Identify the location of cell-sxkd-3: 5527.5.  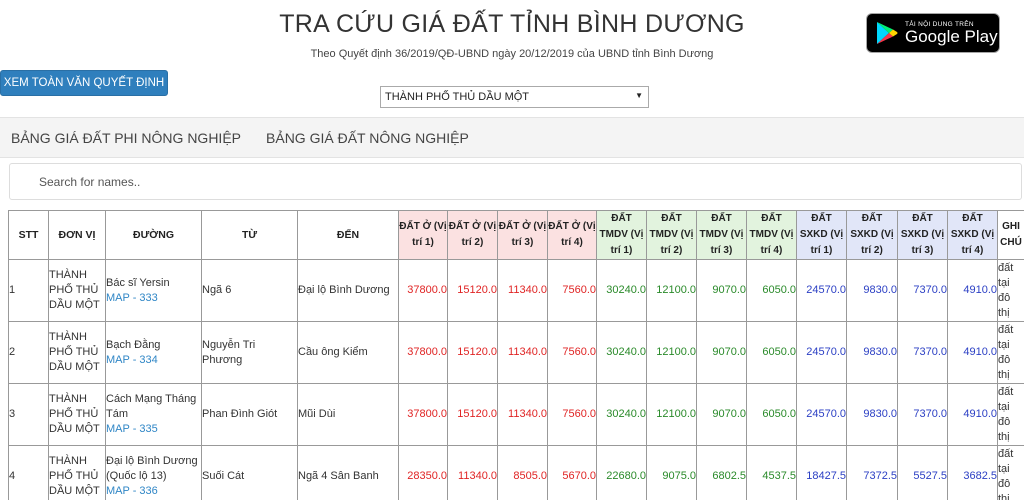
(922, 472).